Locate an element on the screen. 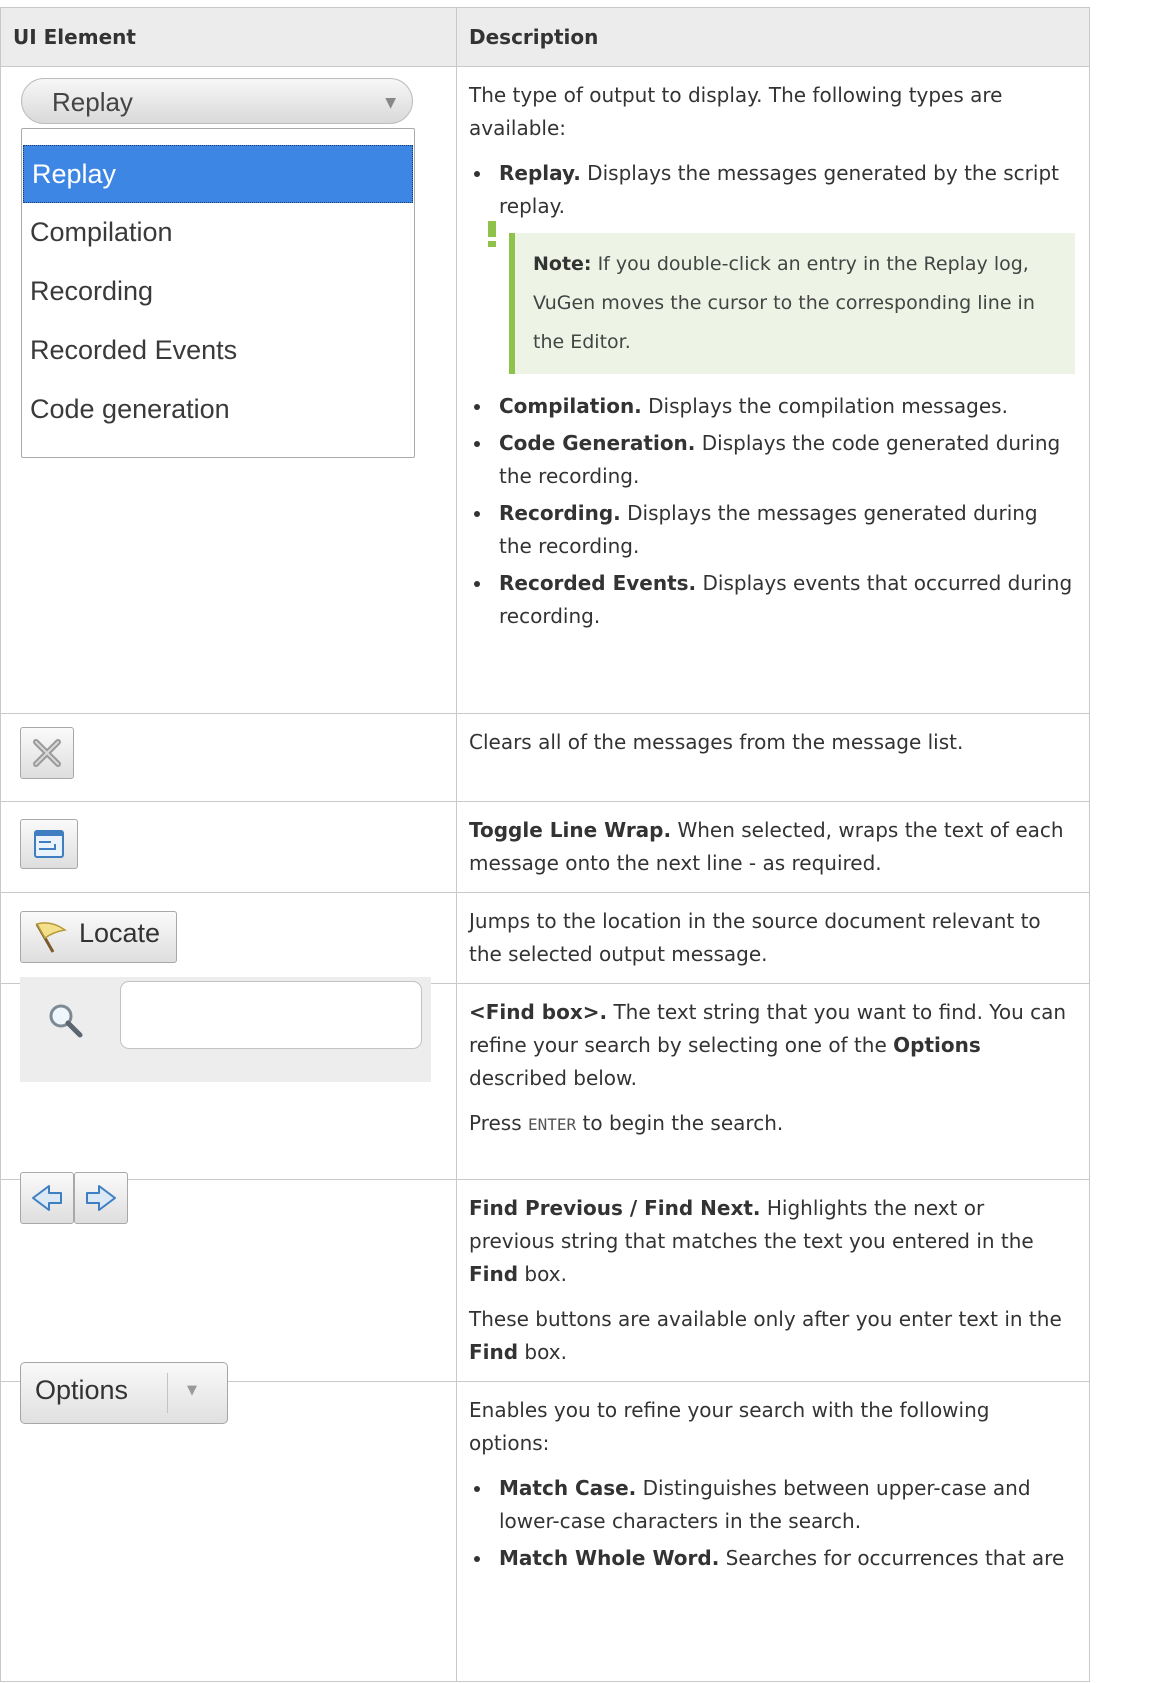  line-wrap-icon is located at coordinates (49, 844).